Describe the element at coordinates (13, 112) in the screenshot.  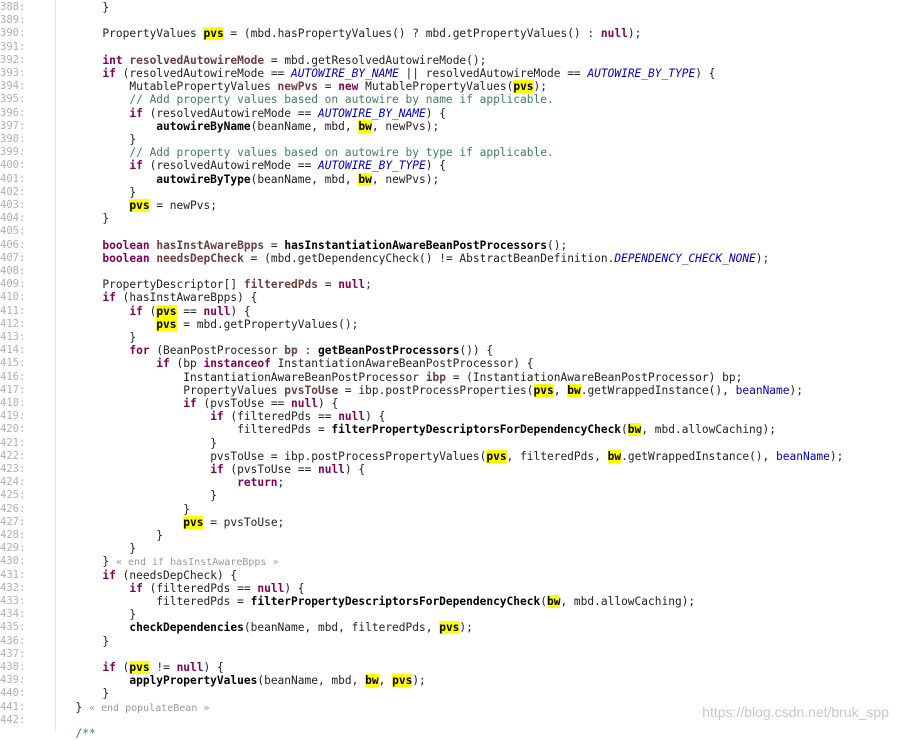
I see `line-number: 396:` at that location.